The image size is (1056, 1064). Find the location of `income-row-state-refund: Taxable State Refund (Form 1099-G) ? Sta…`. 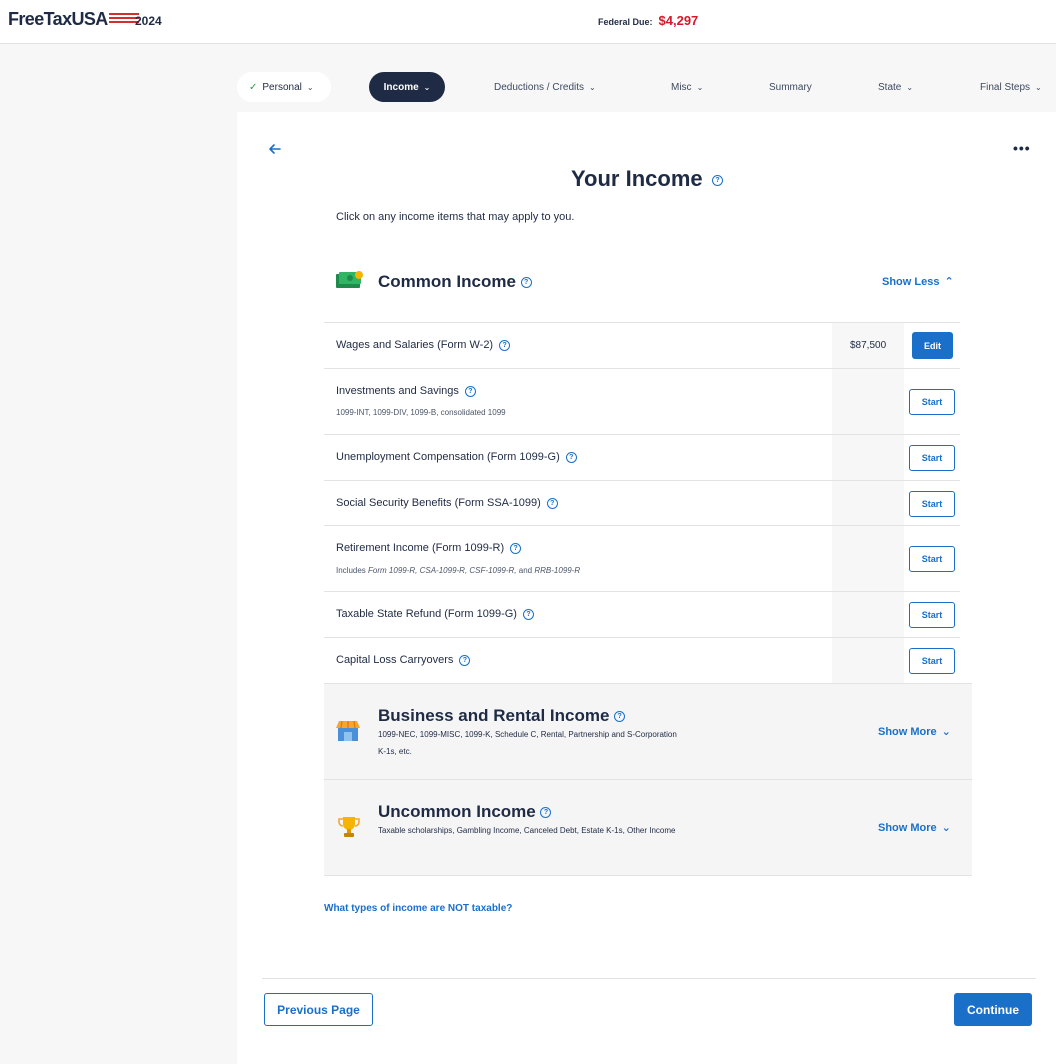

income-row-state-refund: Taxable State Refund (Form 1099-G) ? Sta… is located at coordinates (642, 614).